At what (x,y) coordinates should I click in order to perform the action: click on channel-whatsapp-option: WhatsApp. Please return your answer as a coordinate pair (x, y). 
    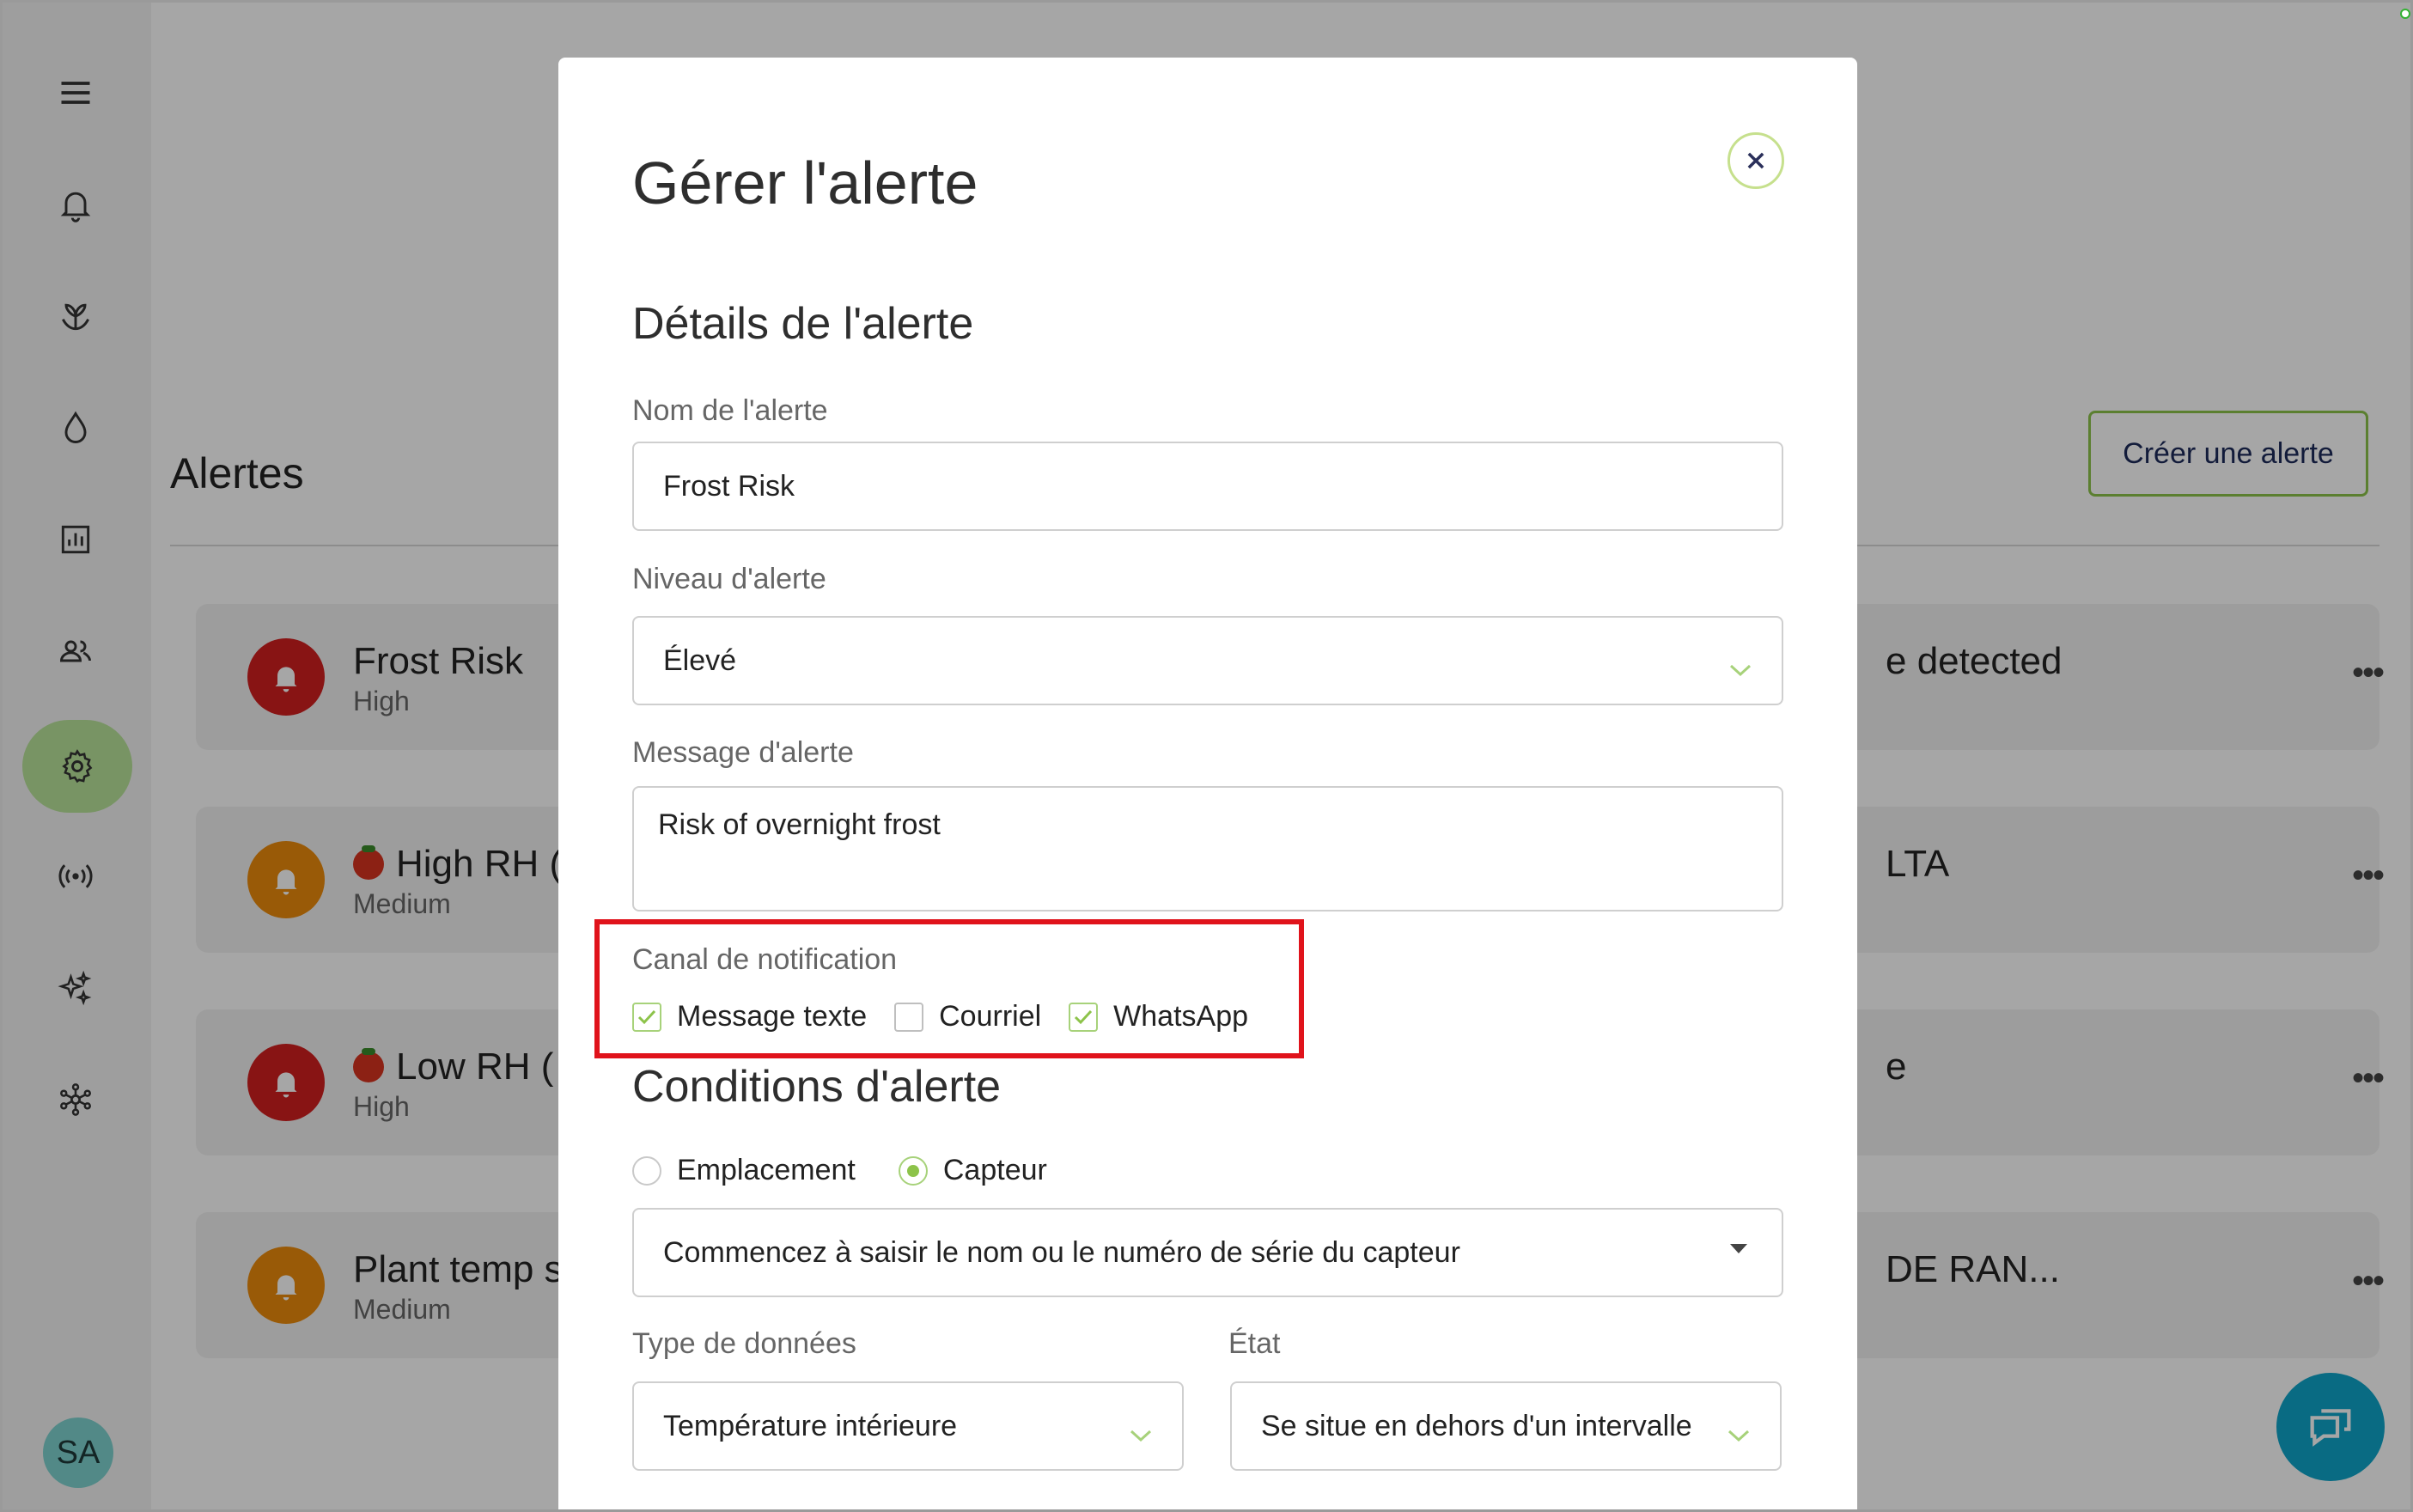
    Looking at the image, I should click on (1159, 1016).